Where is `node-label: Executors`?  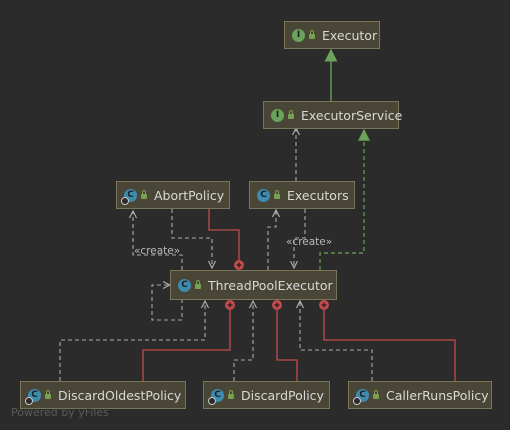 node-label: Executors is located at coordinates (318, 195).